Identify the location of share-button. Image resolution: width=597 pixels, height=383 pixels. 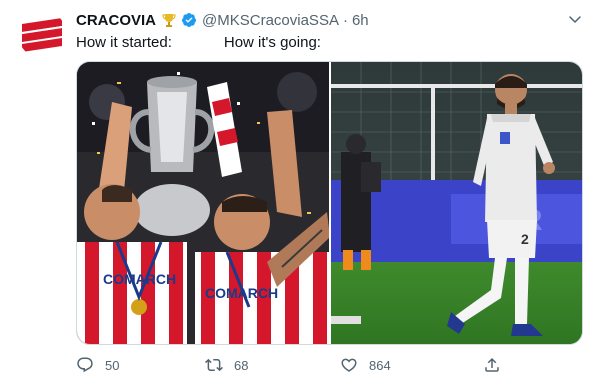
(492, 365).